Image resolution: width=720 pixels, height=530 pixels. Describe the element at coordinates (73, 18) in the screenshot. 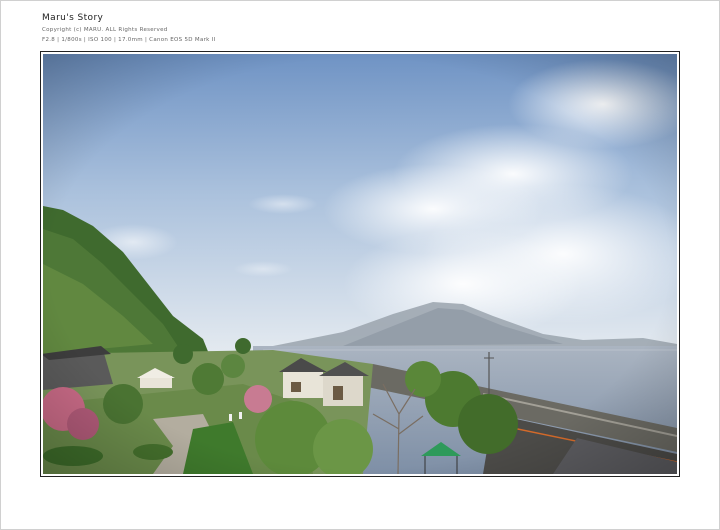

I see `page-title: Maru's Story` at that location.